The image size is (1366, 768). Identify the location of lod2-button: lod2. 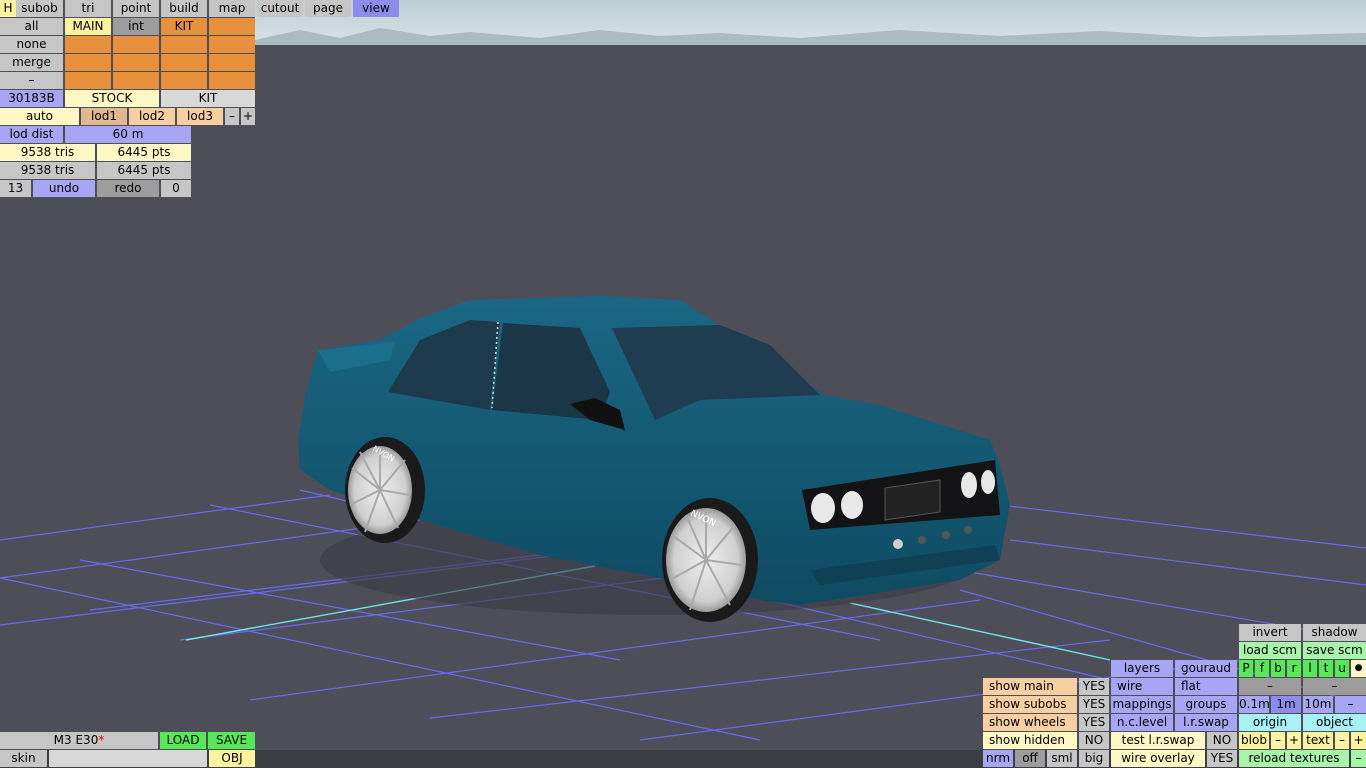
(152, 116).